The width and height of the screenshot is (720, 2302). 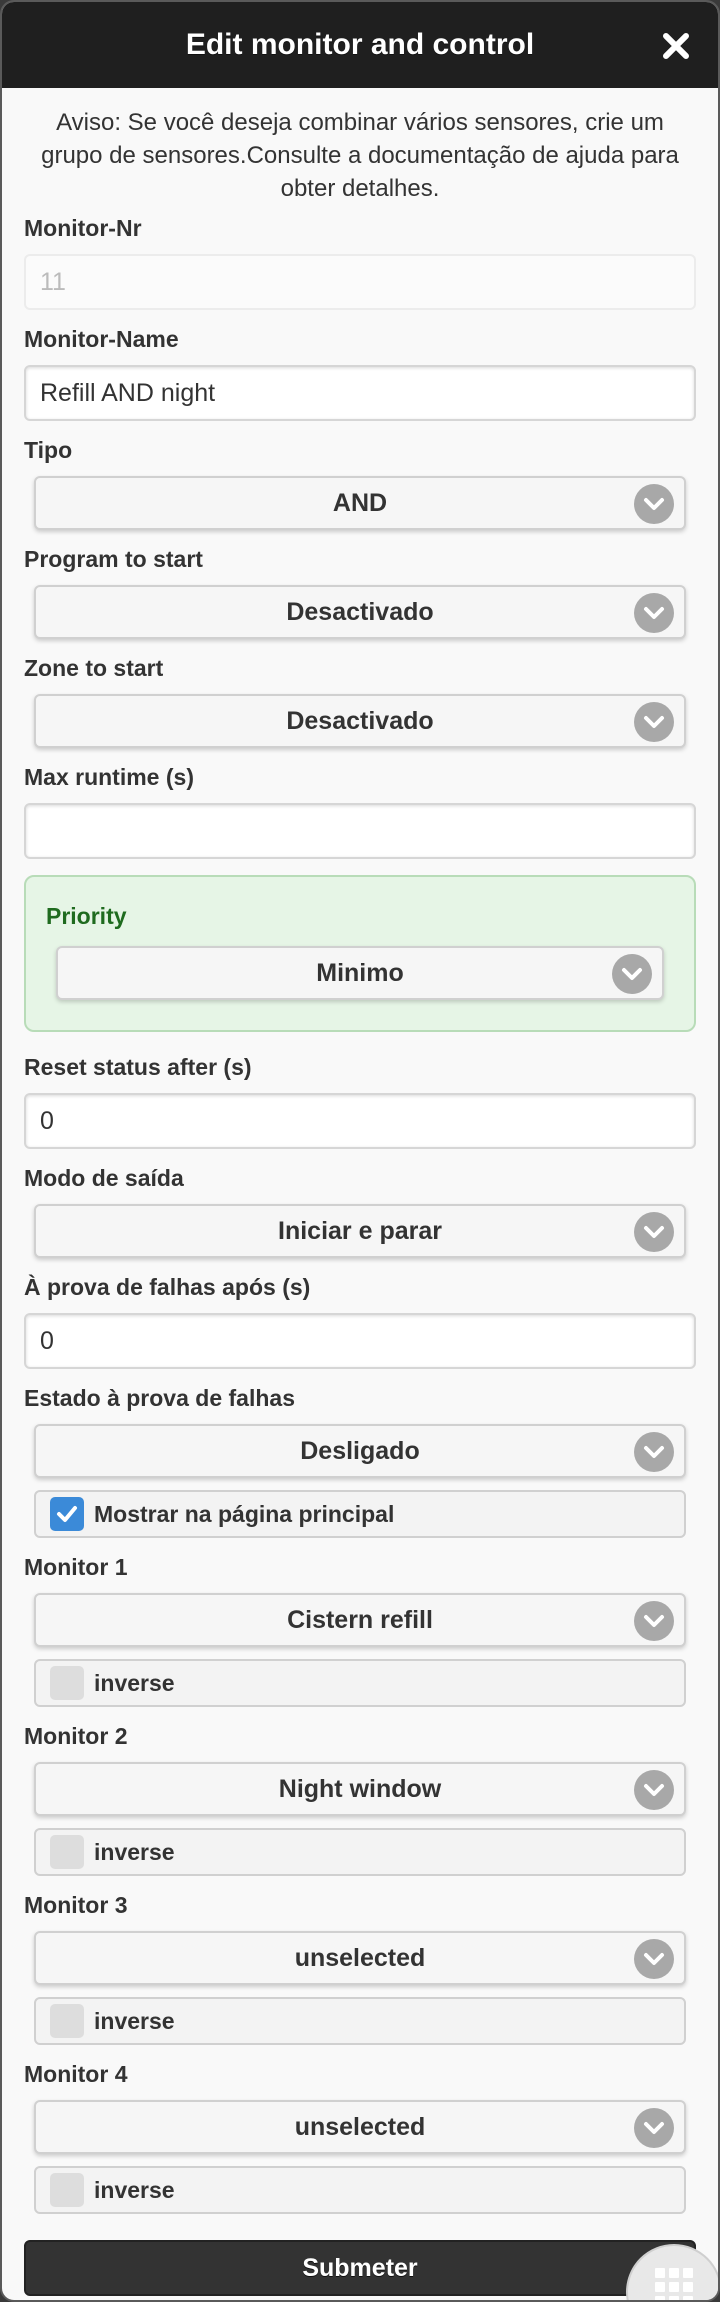 I want to click on monitor-2-value: Night window, so click(x=360, y=1788).